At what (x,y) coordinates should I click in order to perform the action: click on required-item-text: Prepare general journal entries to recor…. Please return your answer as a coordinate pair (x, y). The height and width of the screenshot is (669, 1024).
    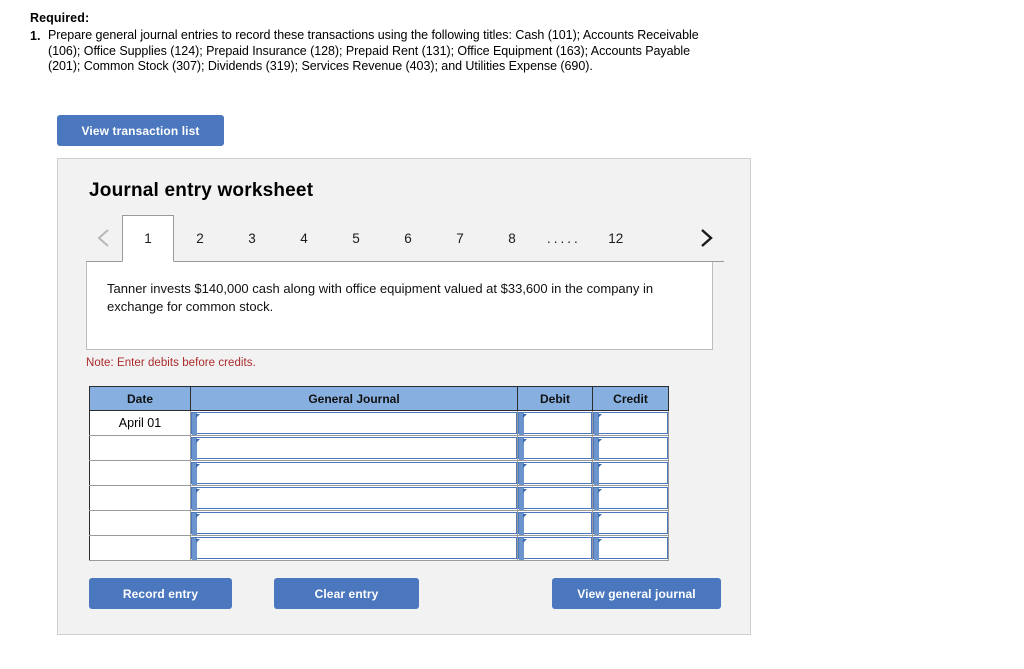
    Looking at the image, I should click on (373, 51).